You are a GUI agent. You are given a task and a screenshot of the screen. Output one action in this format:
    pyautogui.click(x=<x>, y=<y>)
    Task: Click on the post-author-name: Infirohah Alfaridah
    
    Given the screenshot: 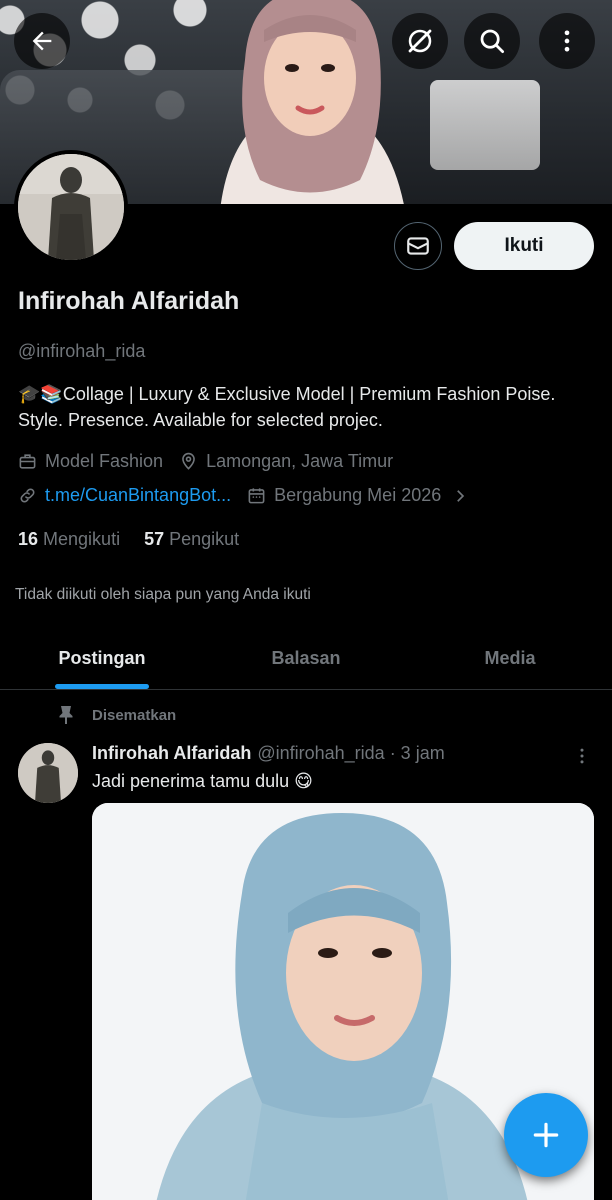 What is the action you would take?
    pyautogui.click(x=171, y=753)
    